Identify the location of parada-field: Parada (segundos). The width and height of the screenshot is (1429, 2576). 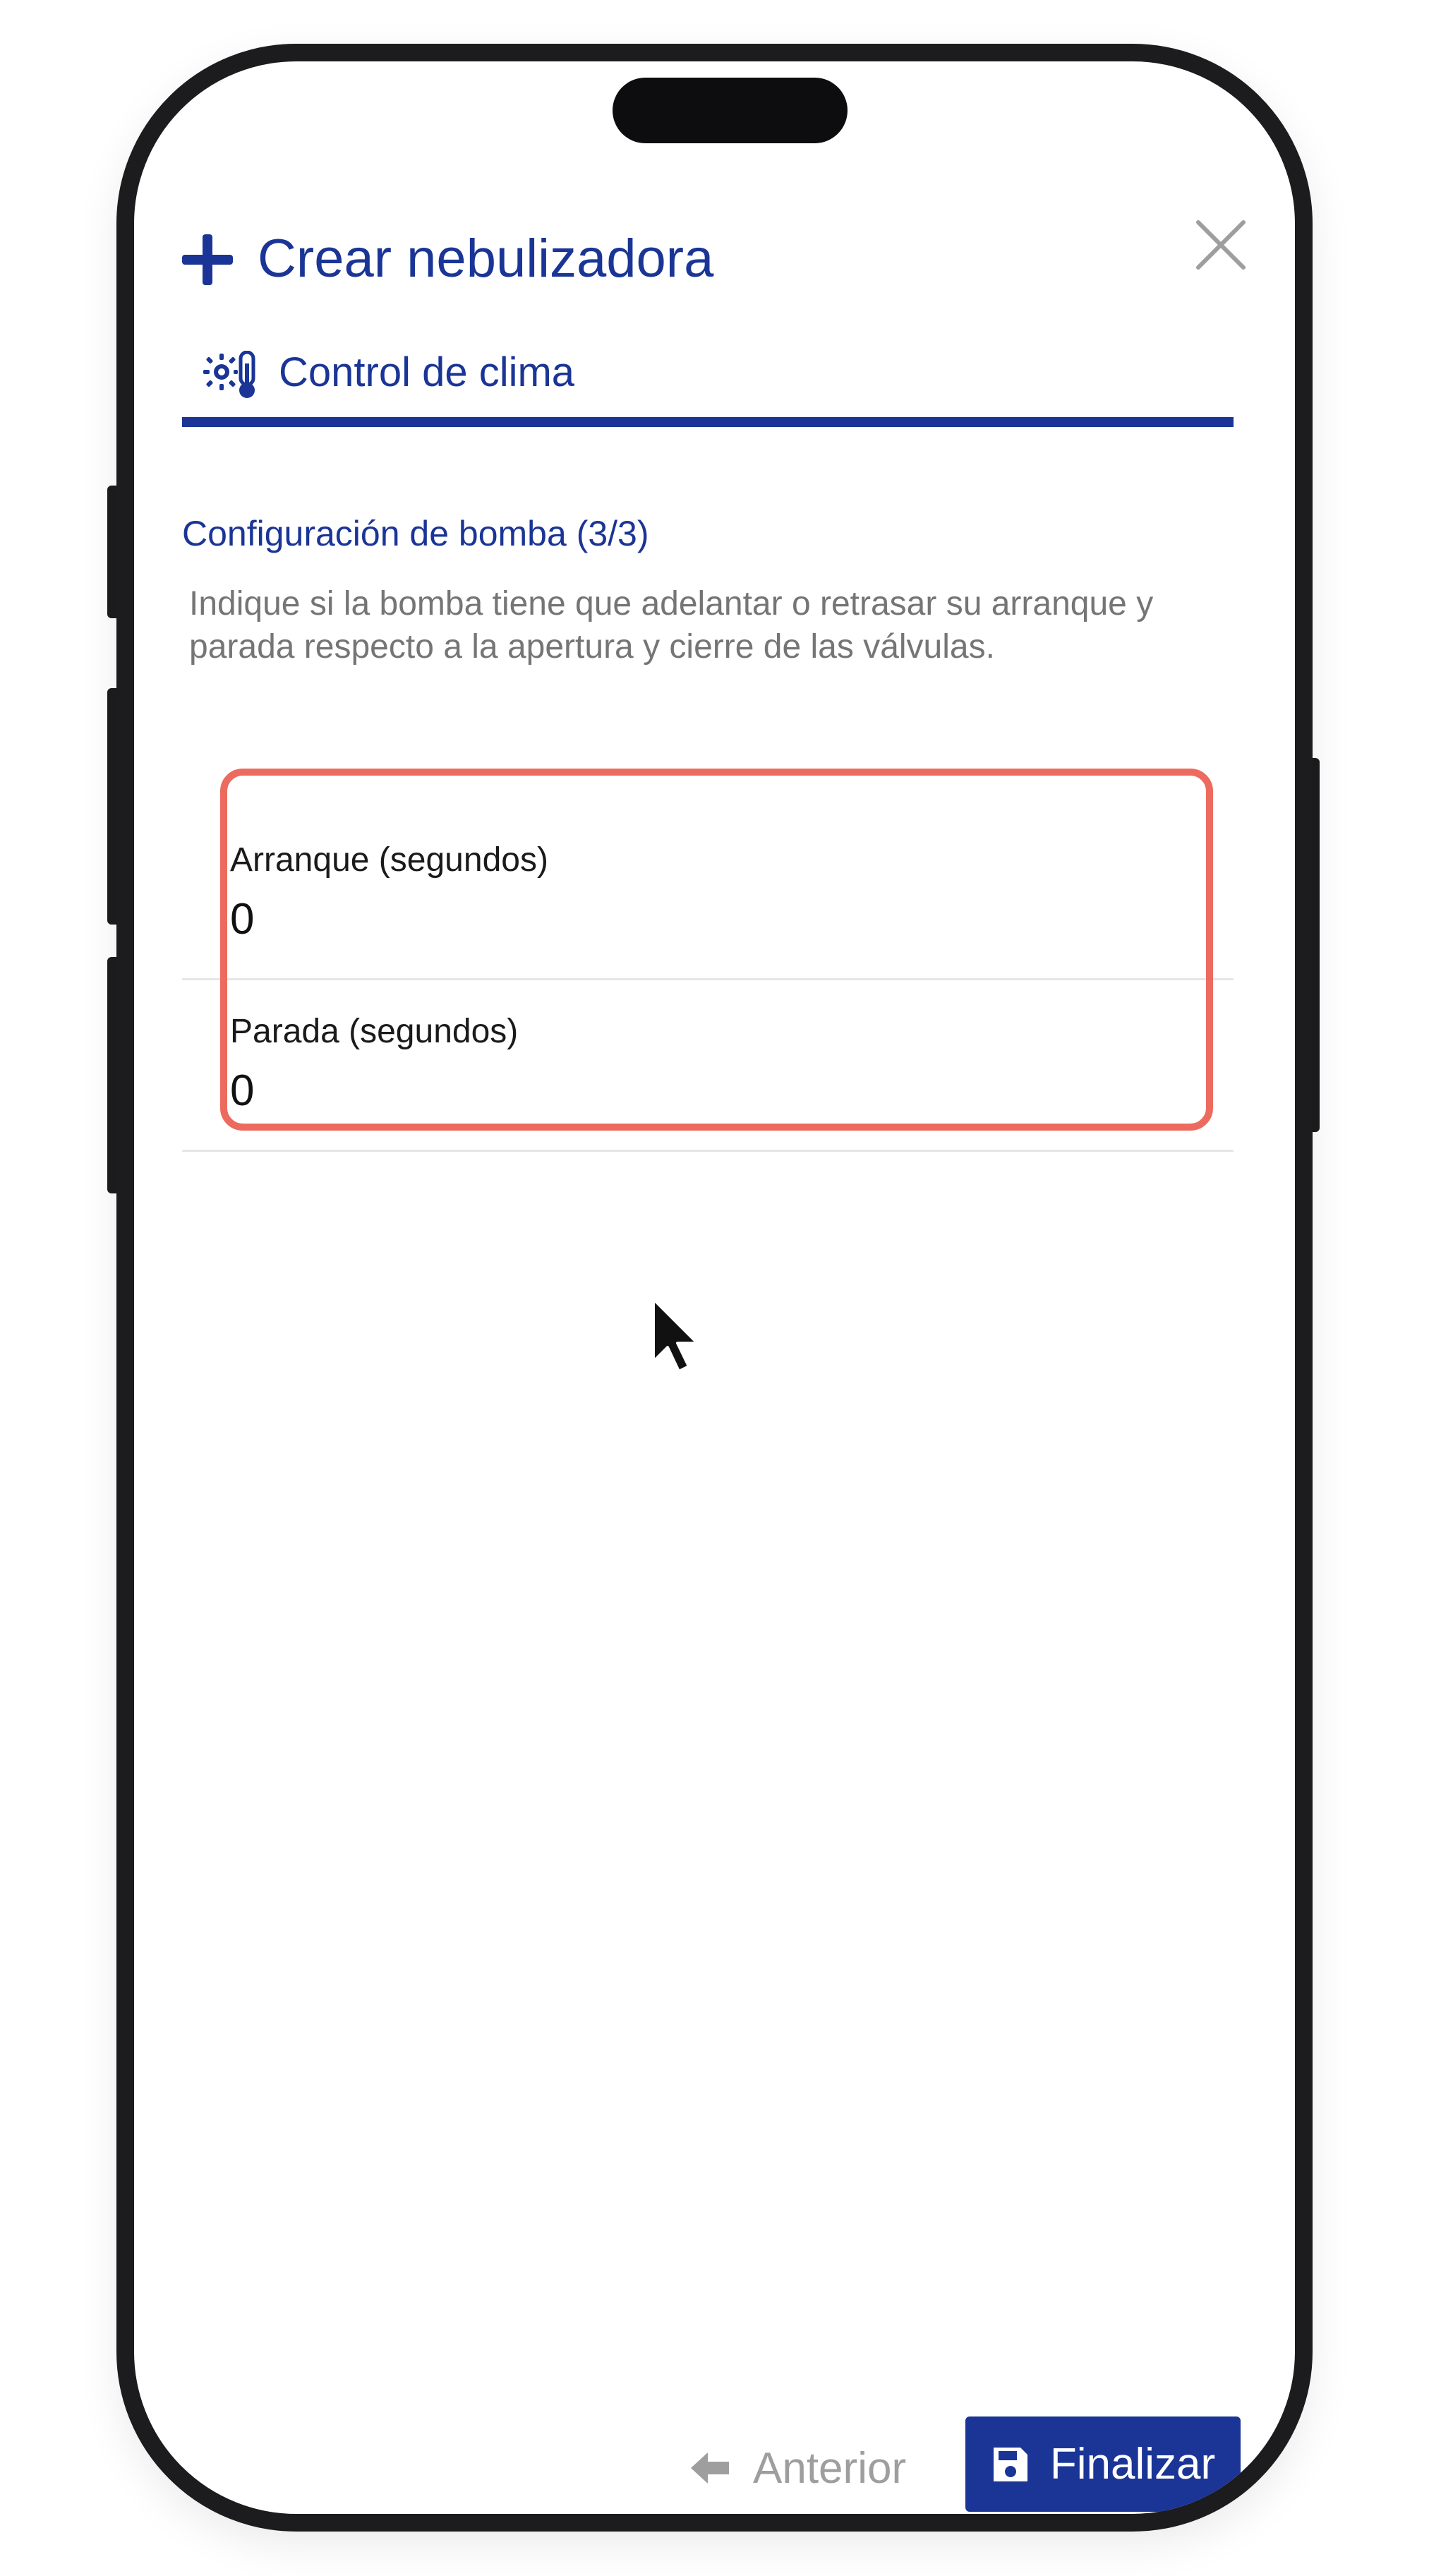
(708, 1066).